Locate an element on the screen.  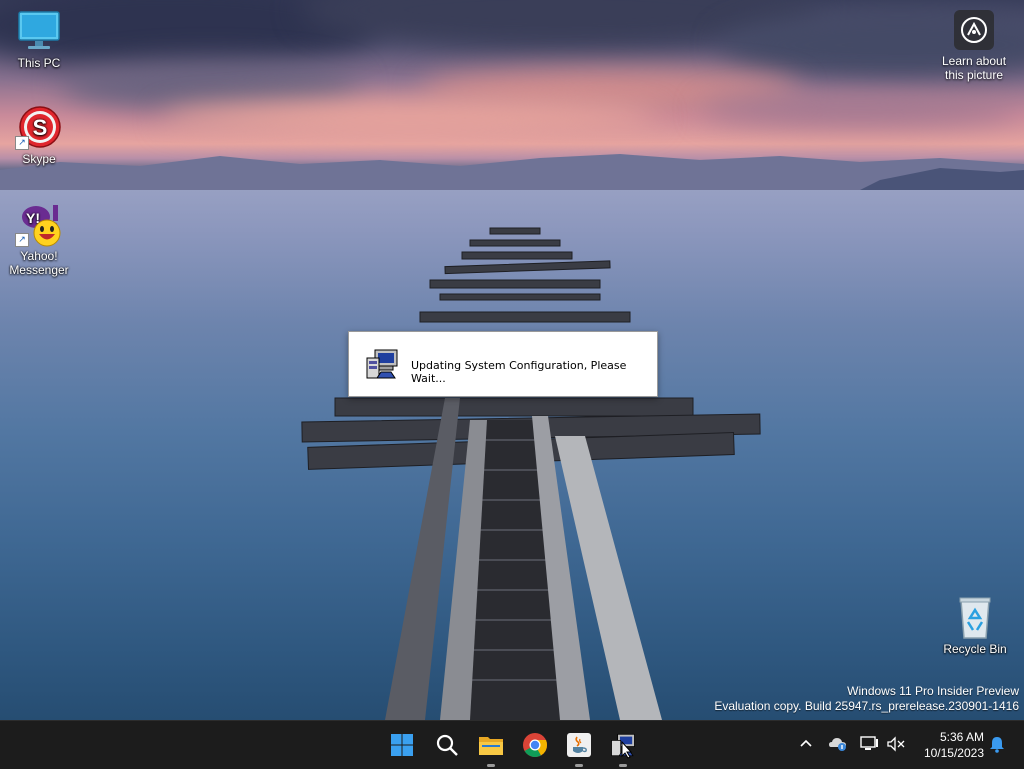
desktop-icon-label: Yahoo! is located at coordinates (39, 256).